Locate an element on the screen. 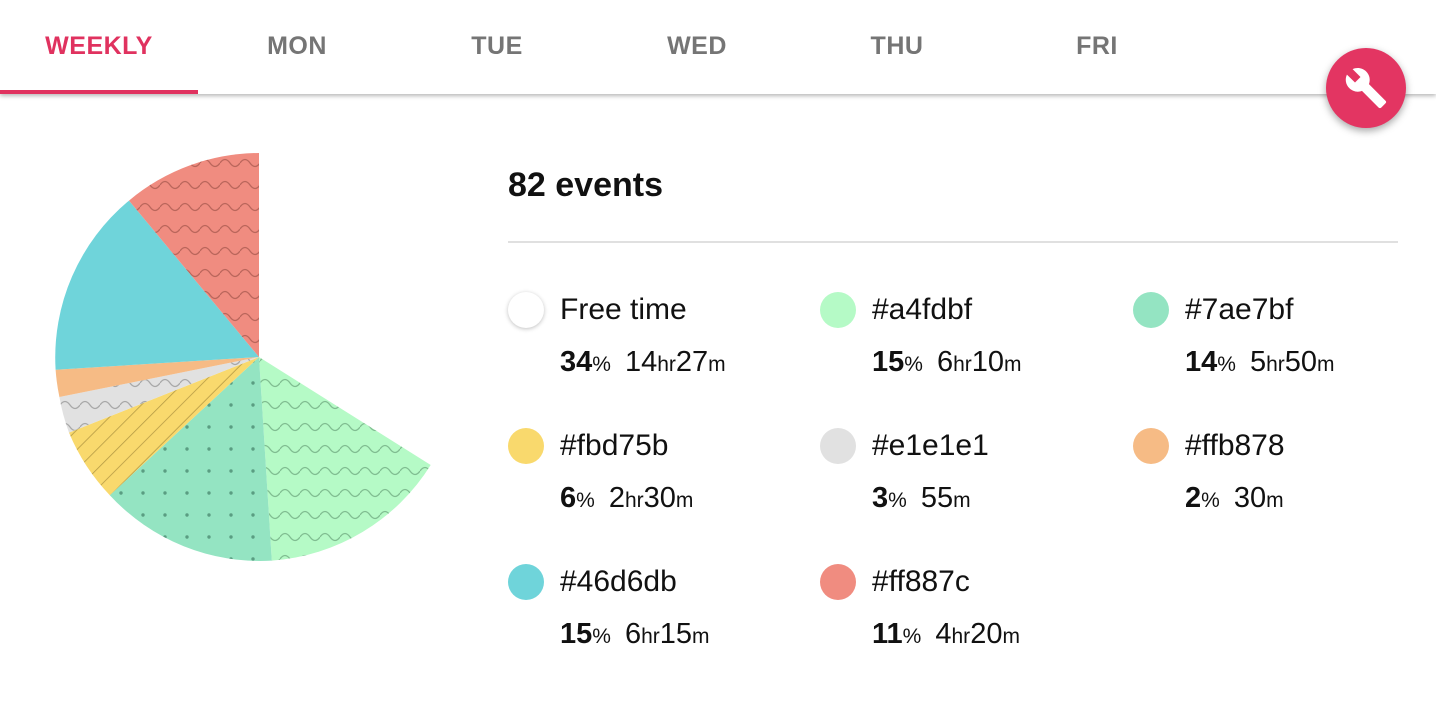 The width and height of the screenshot is (1436, 710). hours-value: 2 is located at coordinates (616, 498).